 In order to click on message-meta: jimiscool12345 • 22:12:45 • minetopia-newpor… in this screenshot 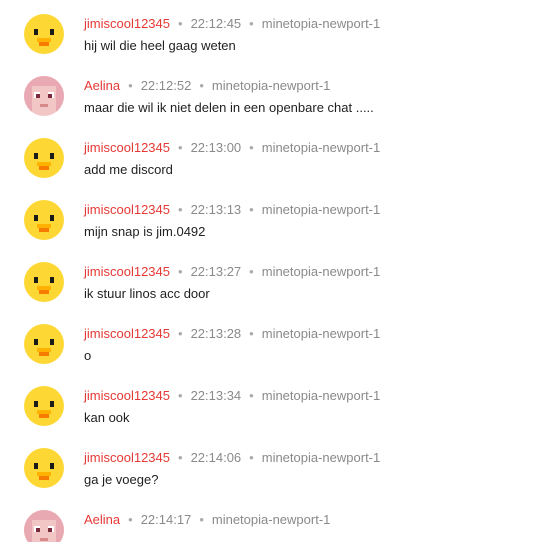, I will do `click(232, 23)`.